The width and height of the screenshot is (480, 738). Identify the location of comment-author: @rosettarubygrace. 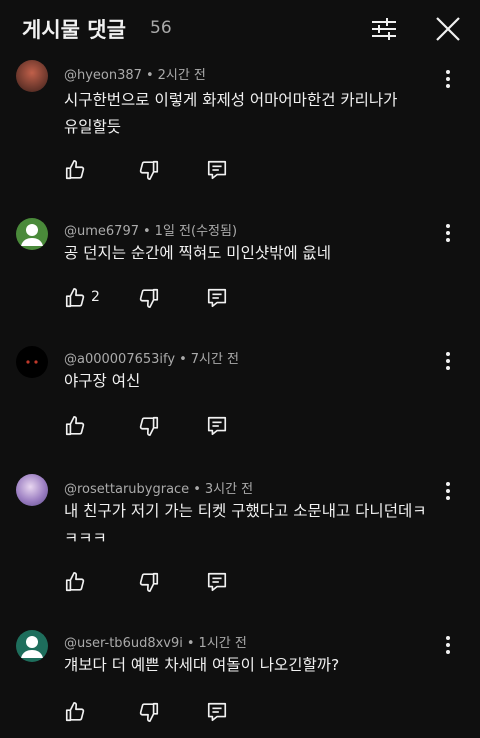
(126, 489).